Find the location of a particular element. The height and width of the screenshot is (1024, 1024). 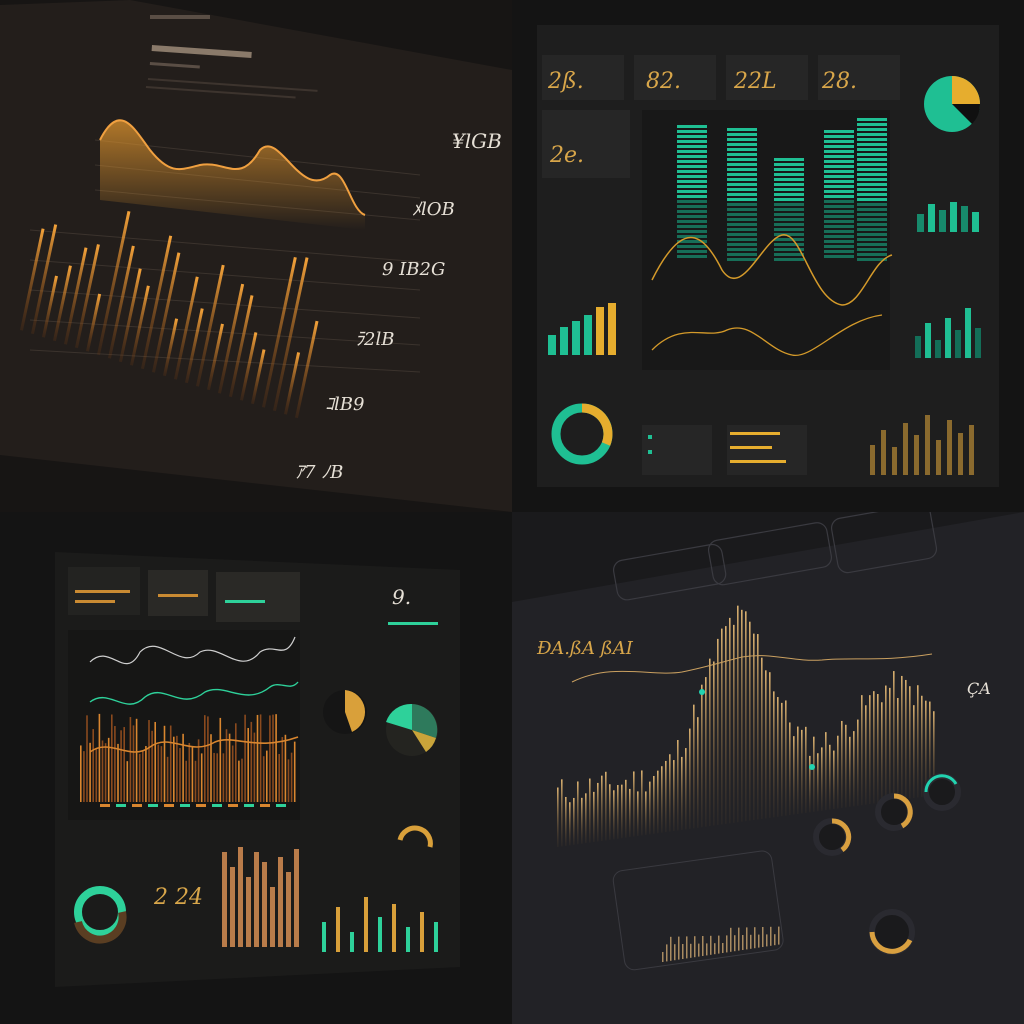

panel-title: ÐA.ßA ßAI is located at coordinates (585, 648).